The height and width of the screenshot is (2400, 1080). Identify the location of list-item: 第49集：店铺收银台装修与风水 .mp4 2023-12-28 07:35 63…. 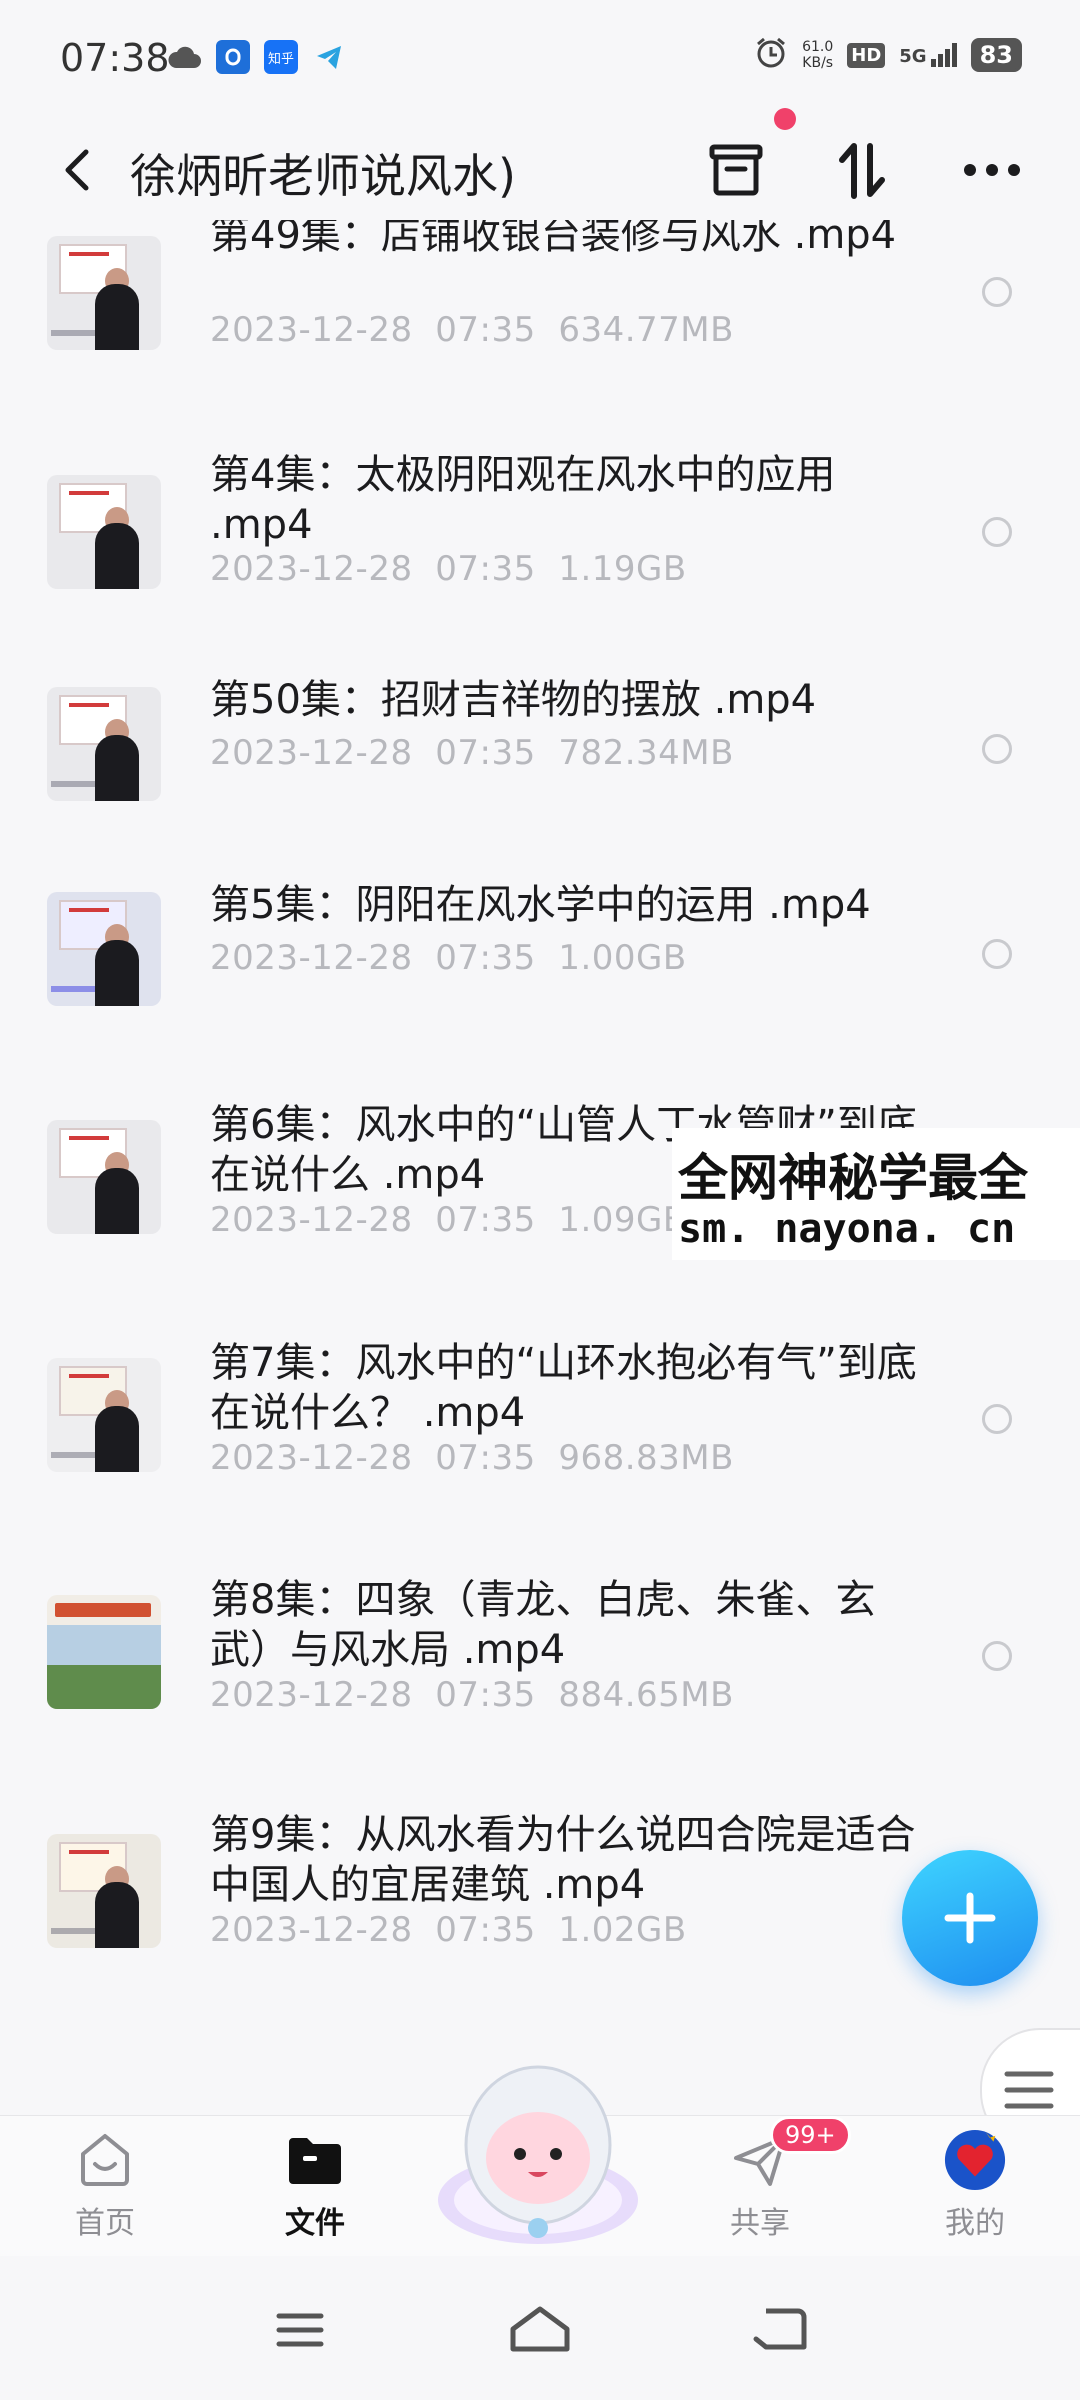
(540, 310).